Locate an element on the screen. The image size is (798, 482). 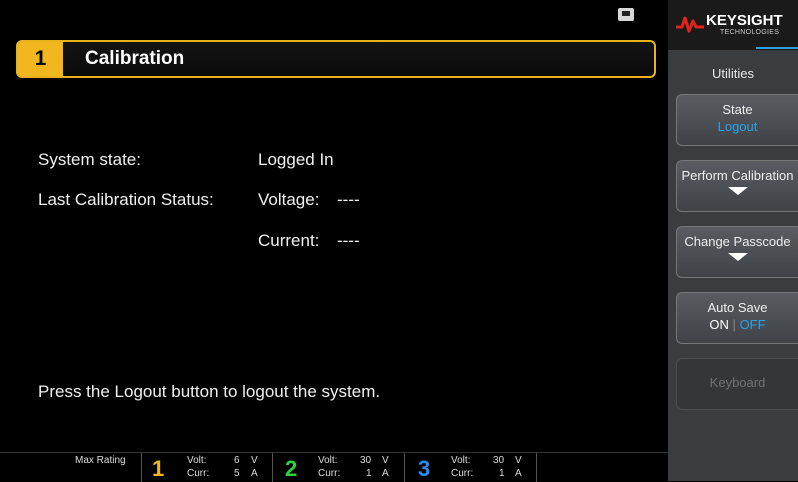
brand-underline is located at coordinates (777, 48).